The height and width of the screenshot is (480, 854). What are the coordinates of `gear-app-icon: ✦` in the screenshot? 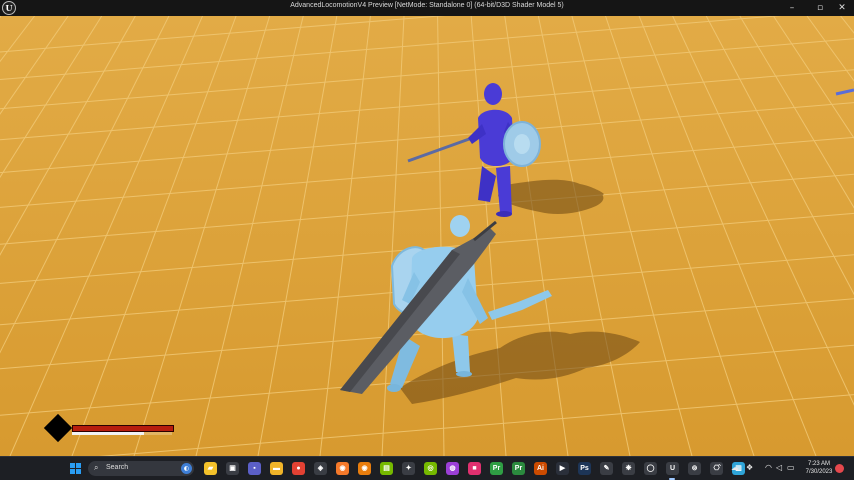 It's located at (408, 468).